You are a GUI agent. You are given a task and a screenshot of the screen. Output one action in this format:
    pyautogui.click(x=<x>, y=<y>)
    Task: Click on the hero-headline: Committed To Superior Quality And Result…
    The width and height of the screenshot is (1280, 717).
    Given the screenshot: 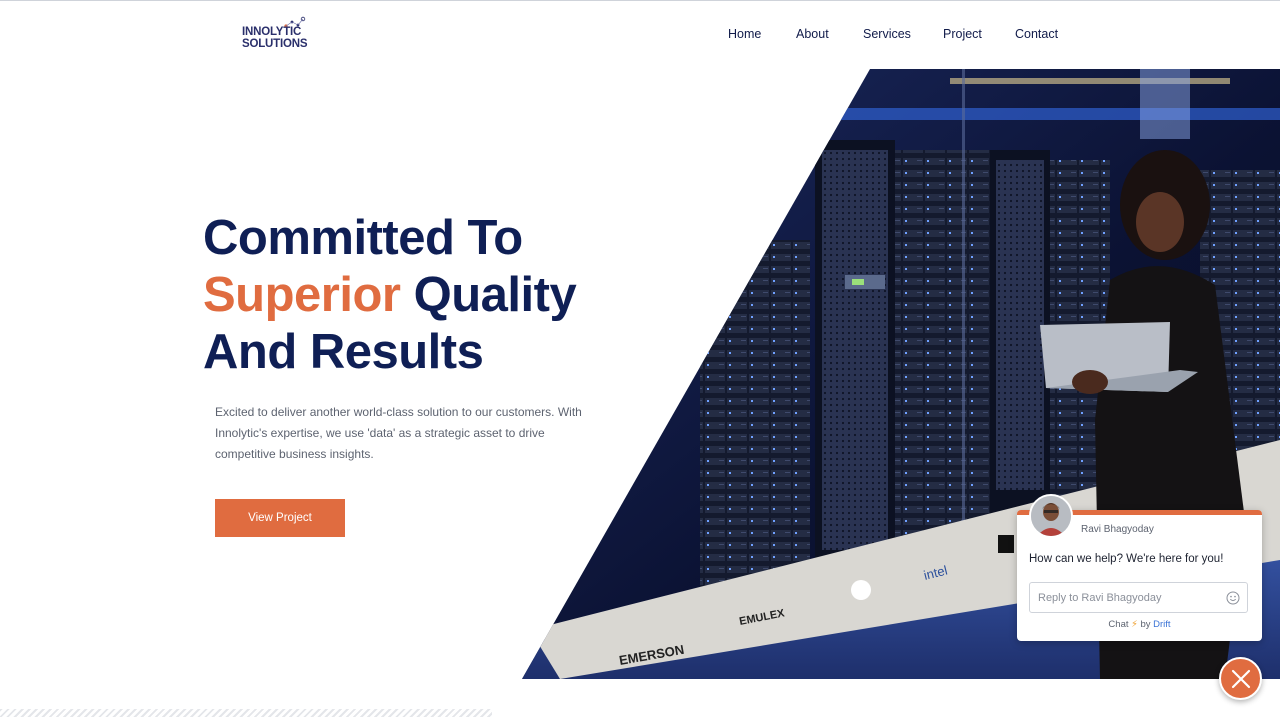 What is the action you would take?
    pyautogui.click(x=390, y=295)
    